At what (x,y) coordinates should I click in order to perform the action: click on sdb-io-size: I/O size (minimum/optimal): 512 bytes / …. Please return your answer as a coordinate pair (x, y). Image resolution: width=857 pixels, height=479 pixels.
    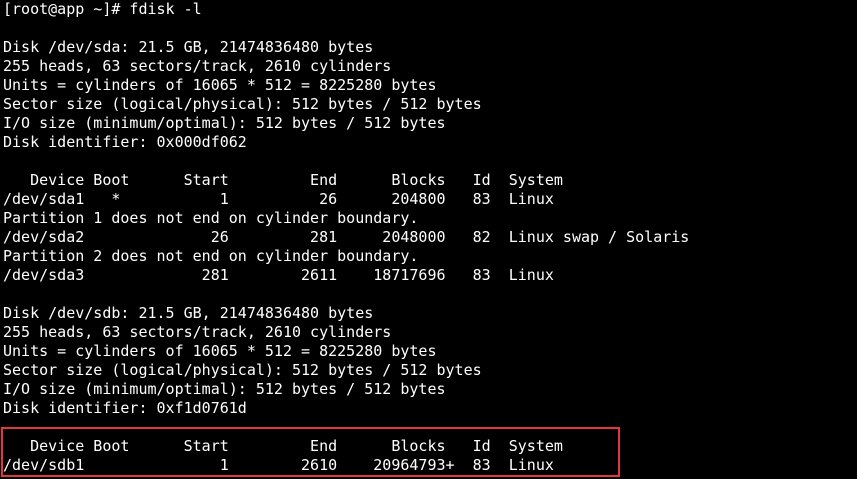
    Looking at the image, I should click on (224, 389).